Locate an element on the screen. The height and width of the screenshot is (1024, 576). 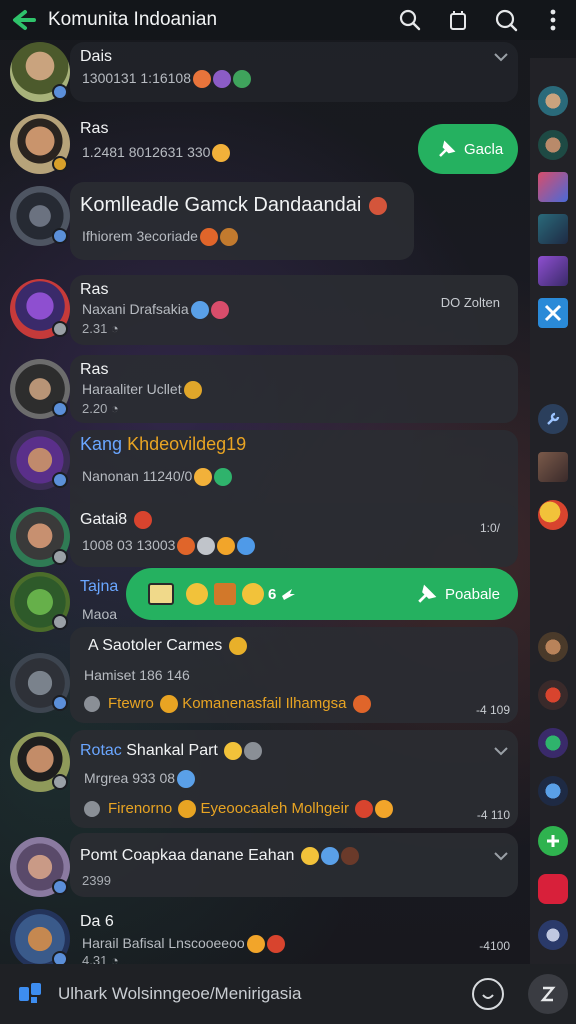
copy-button is located at coordinates (458, 20).